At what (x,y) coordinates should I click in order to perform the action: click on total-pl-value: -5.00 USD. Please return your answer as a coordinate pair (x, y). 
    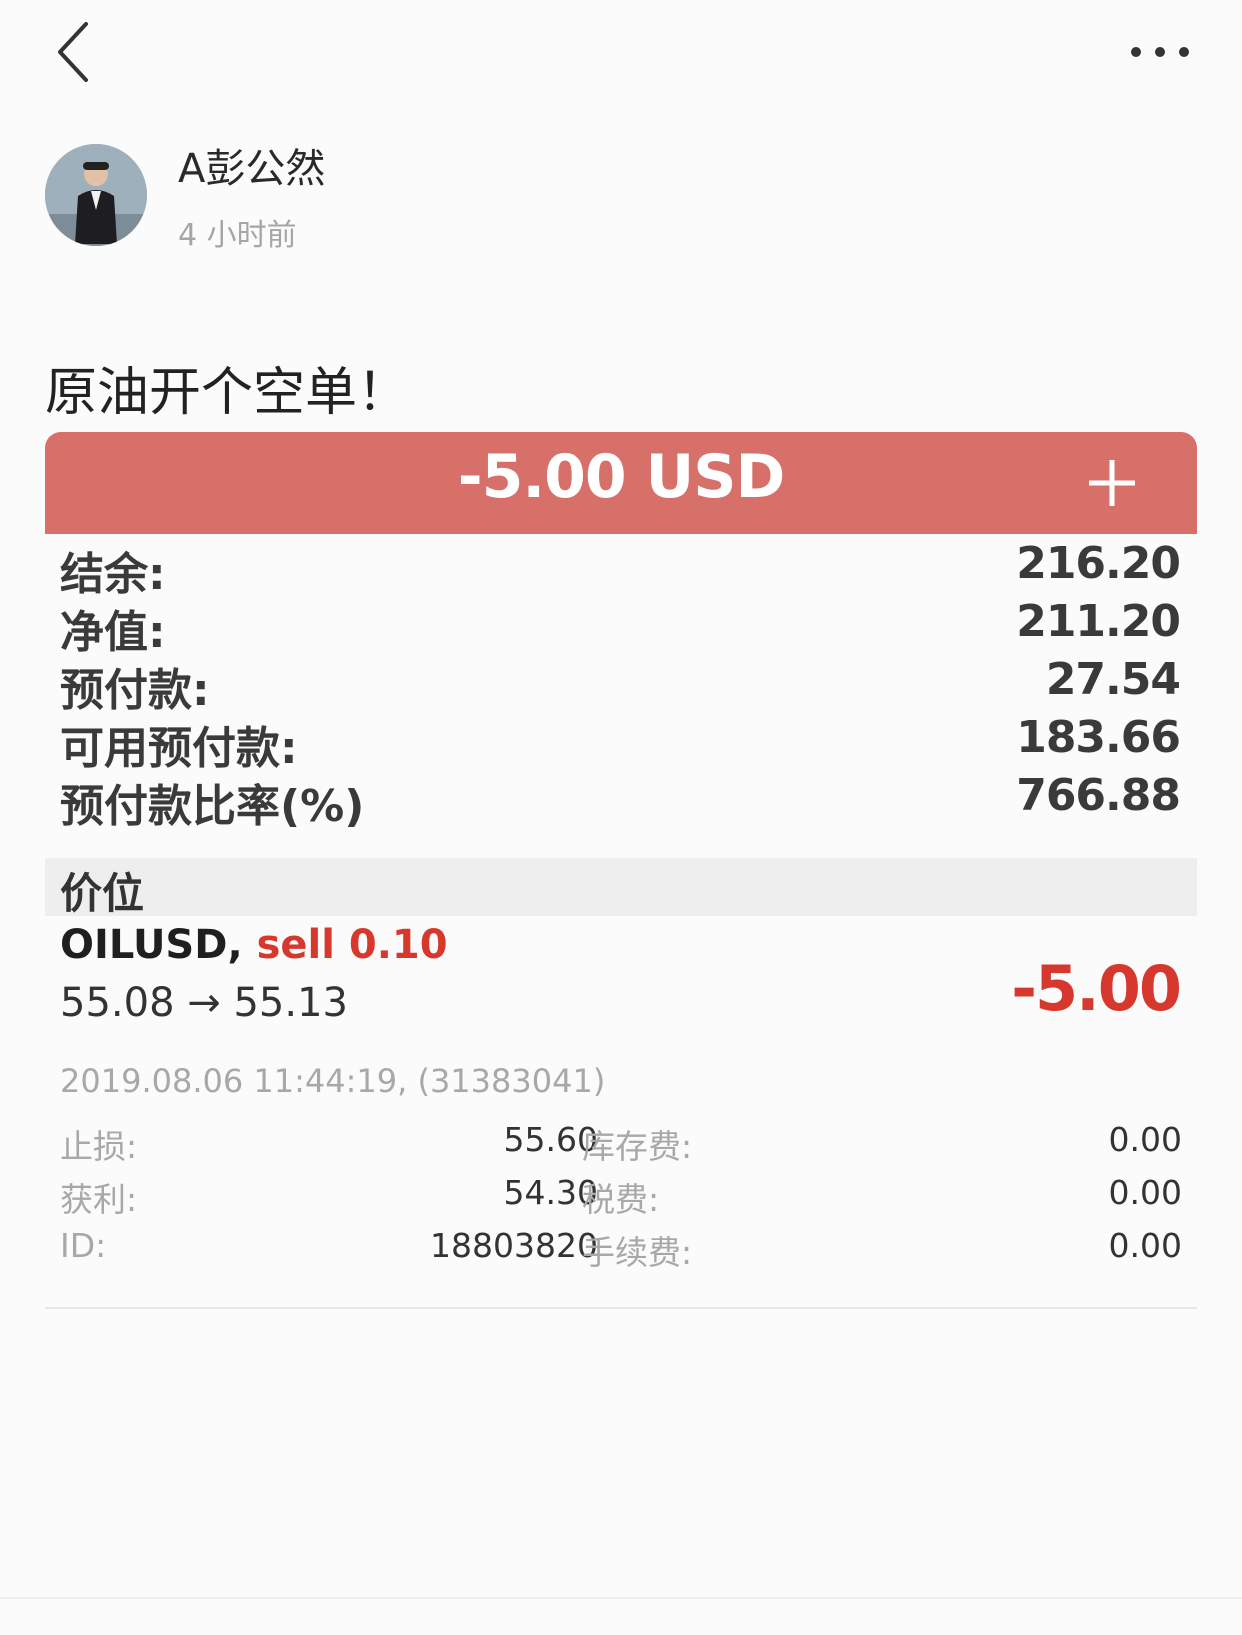
    Looking at the image, I should click on (621, 477).